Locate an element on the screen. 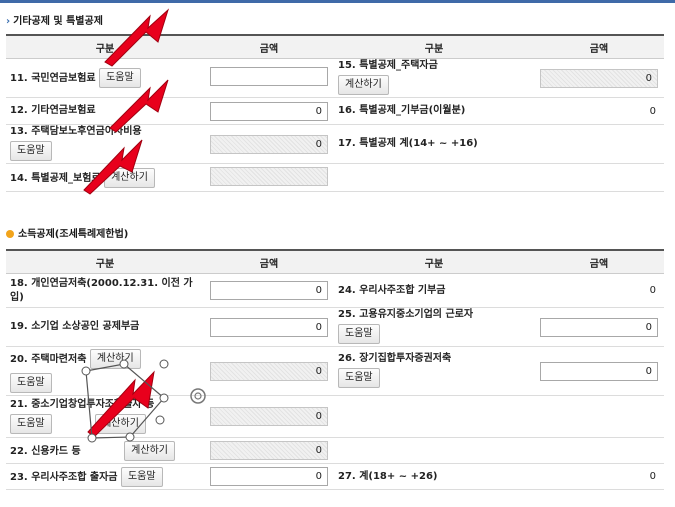  row-label: 25. 고용유지중소기업의 근로자 is located at coordinates (406, 314).